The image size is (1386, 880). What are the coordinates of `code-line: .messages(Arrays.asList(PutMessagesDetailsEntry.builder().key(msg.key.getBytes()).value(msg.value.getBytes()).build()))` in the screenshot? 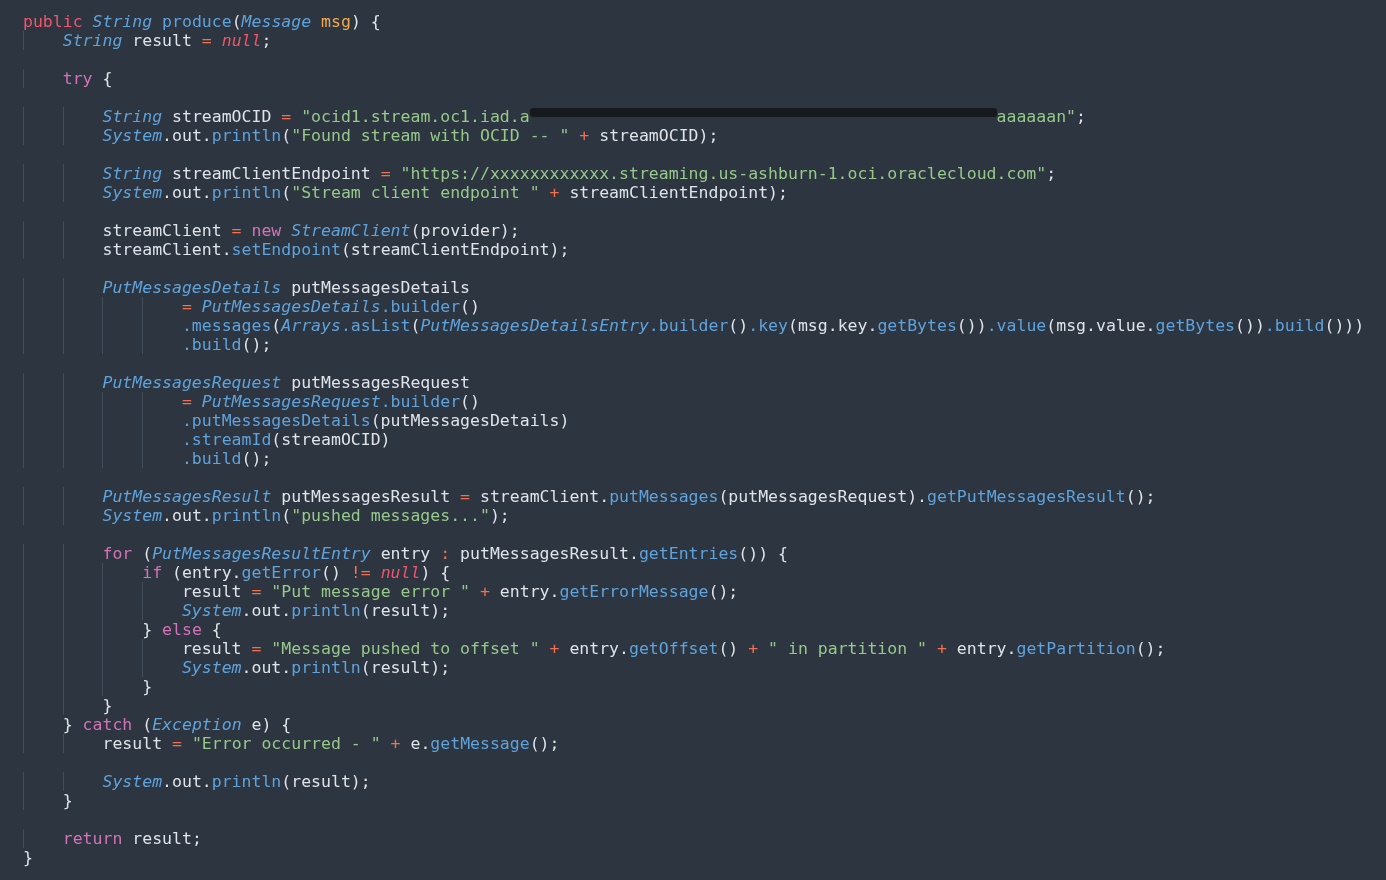 It's located at (694, 325).